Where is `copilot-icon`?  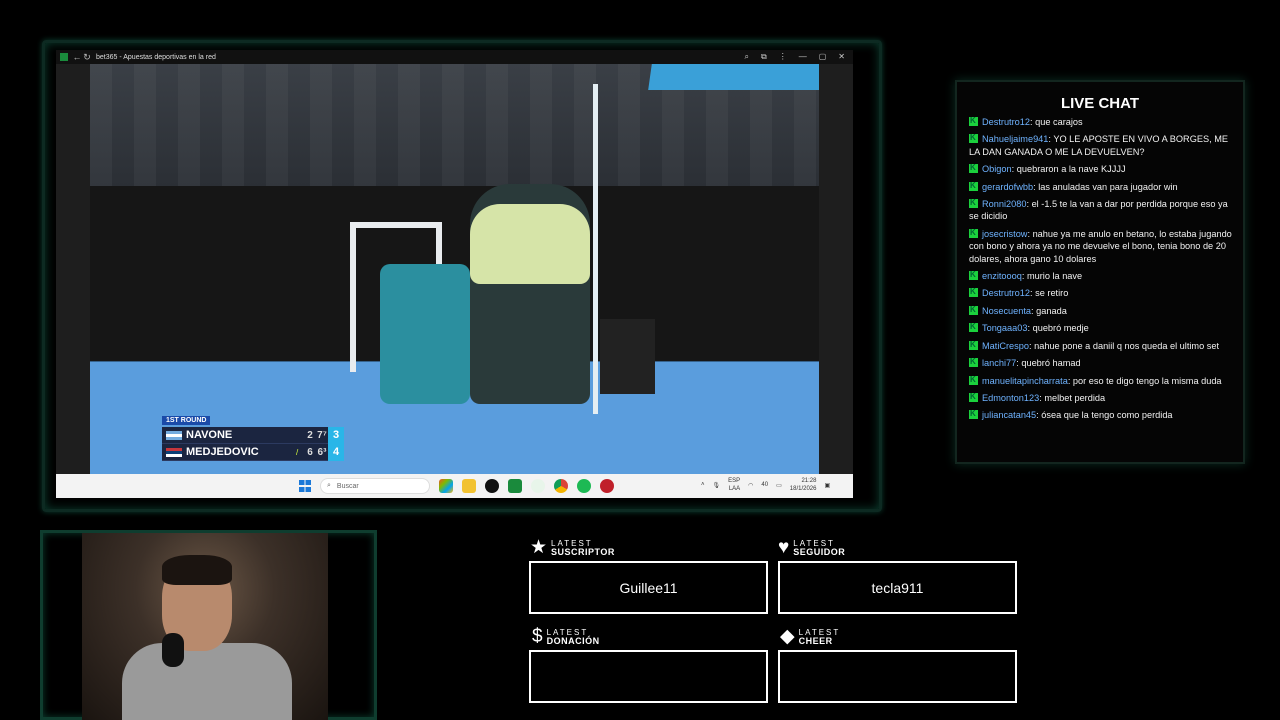 copilot-icon is located at coordinates (446, 486).